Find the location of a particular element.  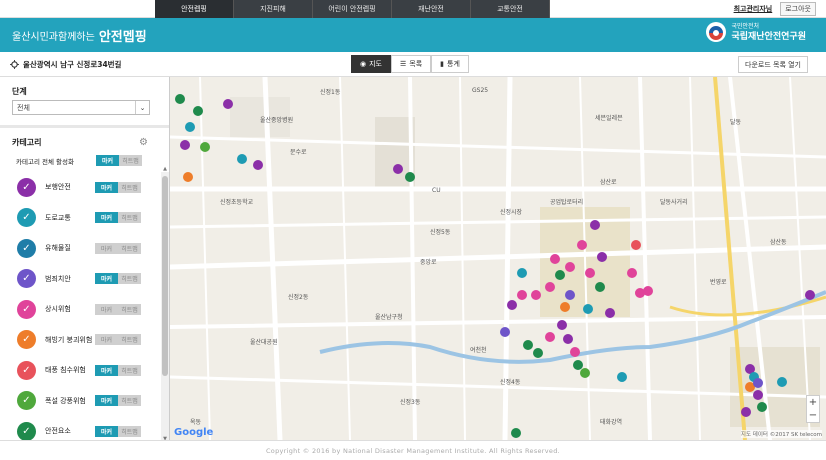

view-stats-button: ▮ 통계 is located at coordinates (450, 64).